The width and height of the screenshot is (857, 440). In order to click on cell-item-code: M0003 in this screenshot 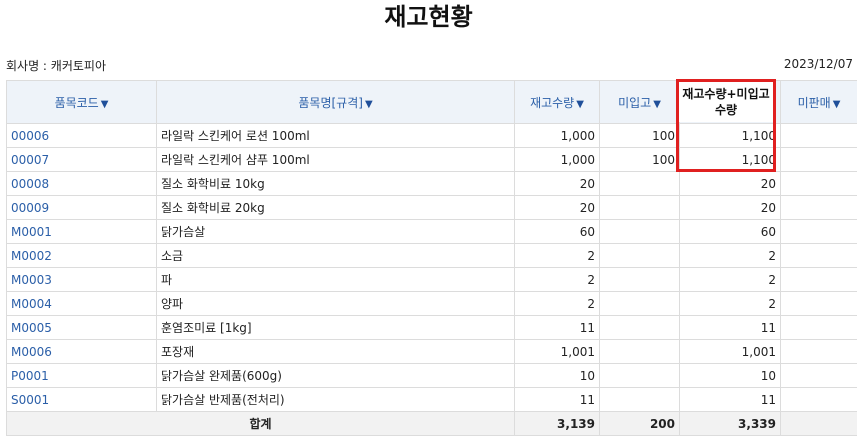, I will do `click(81, 279)`.